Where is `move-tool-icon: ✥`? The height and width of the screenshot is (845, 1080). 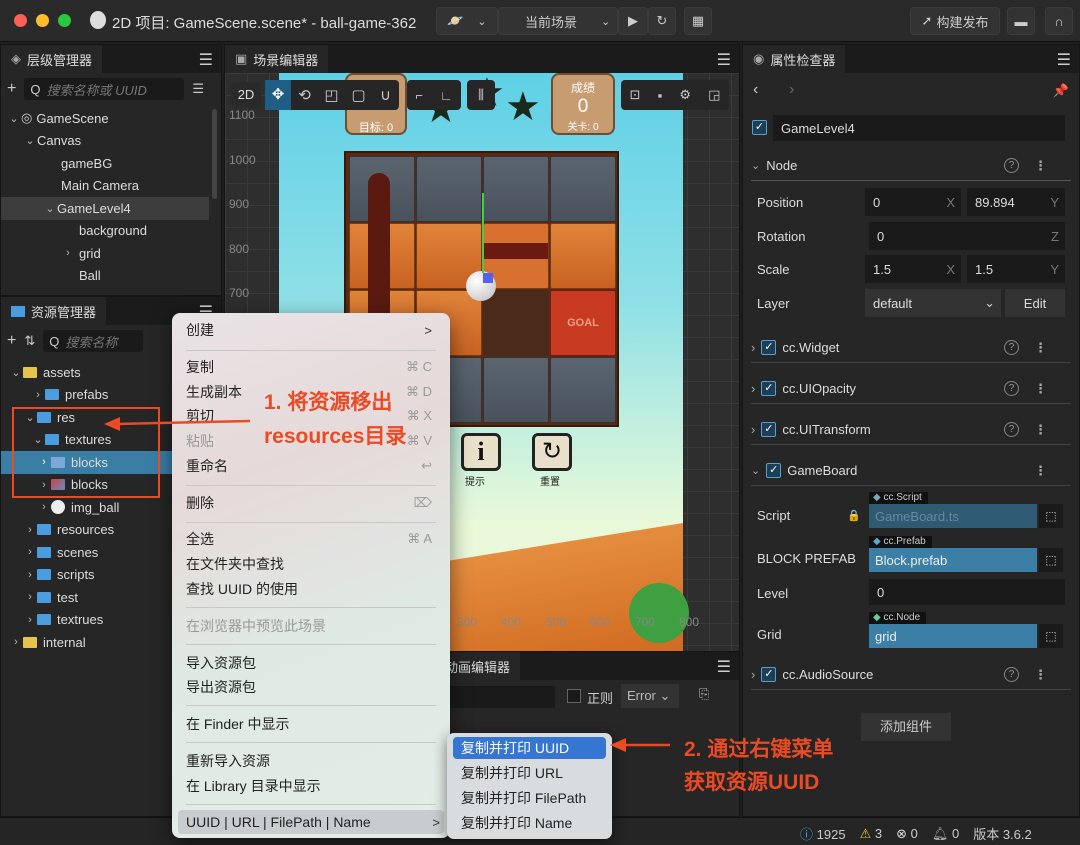
move-tool-icon: ✥ is located at coordinates (278, 95).